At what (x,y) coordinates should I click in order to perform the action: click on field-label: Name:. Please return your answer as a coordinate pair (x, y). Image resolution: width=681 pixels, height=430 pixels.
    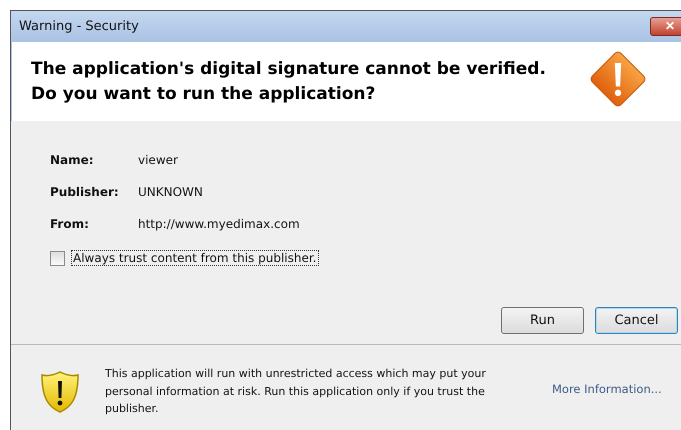
    Looking at the image, I should click on (72, 160).